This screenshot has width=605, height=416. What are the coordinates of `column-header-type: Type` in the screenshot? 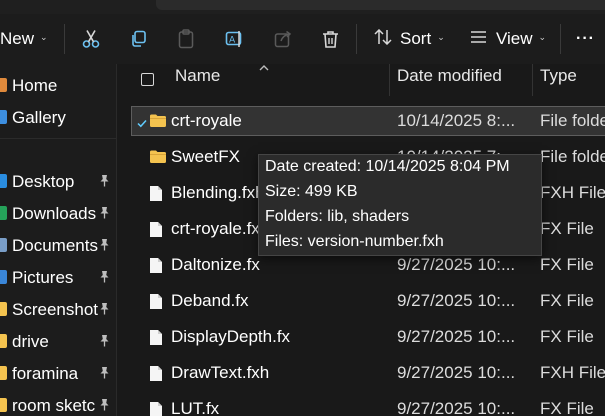 It's located at (558, 80).